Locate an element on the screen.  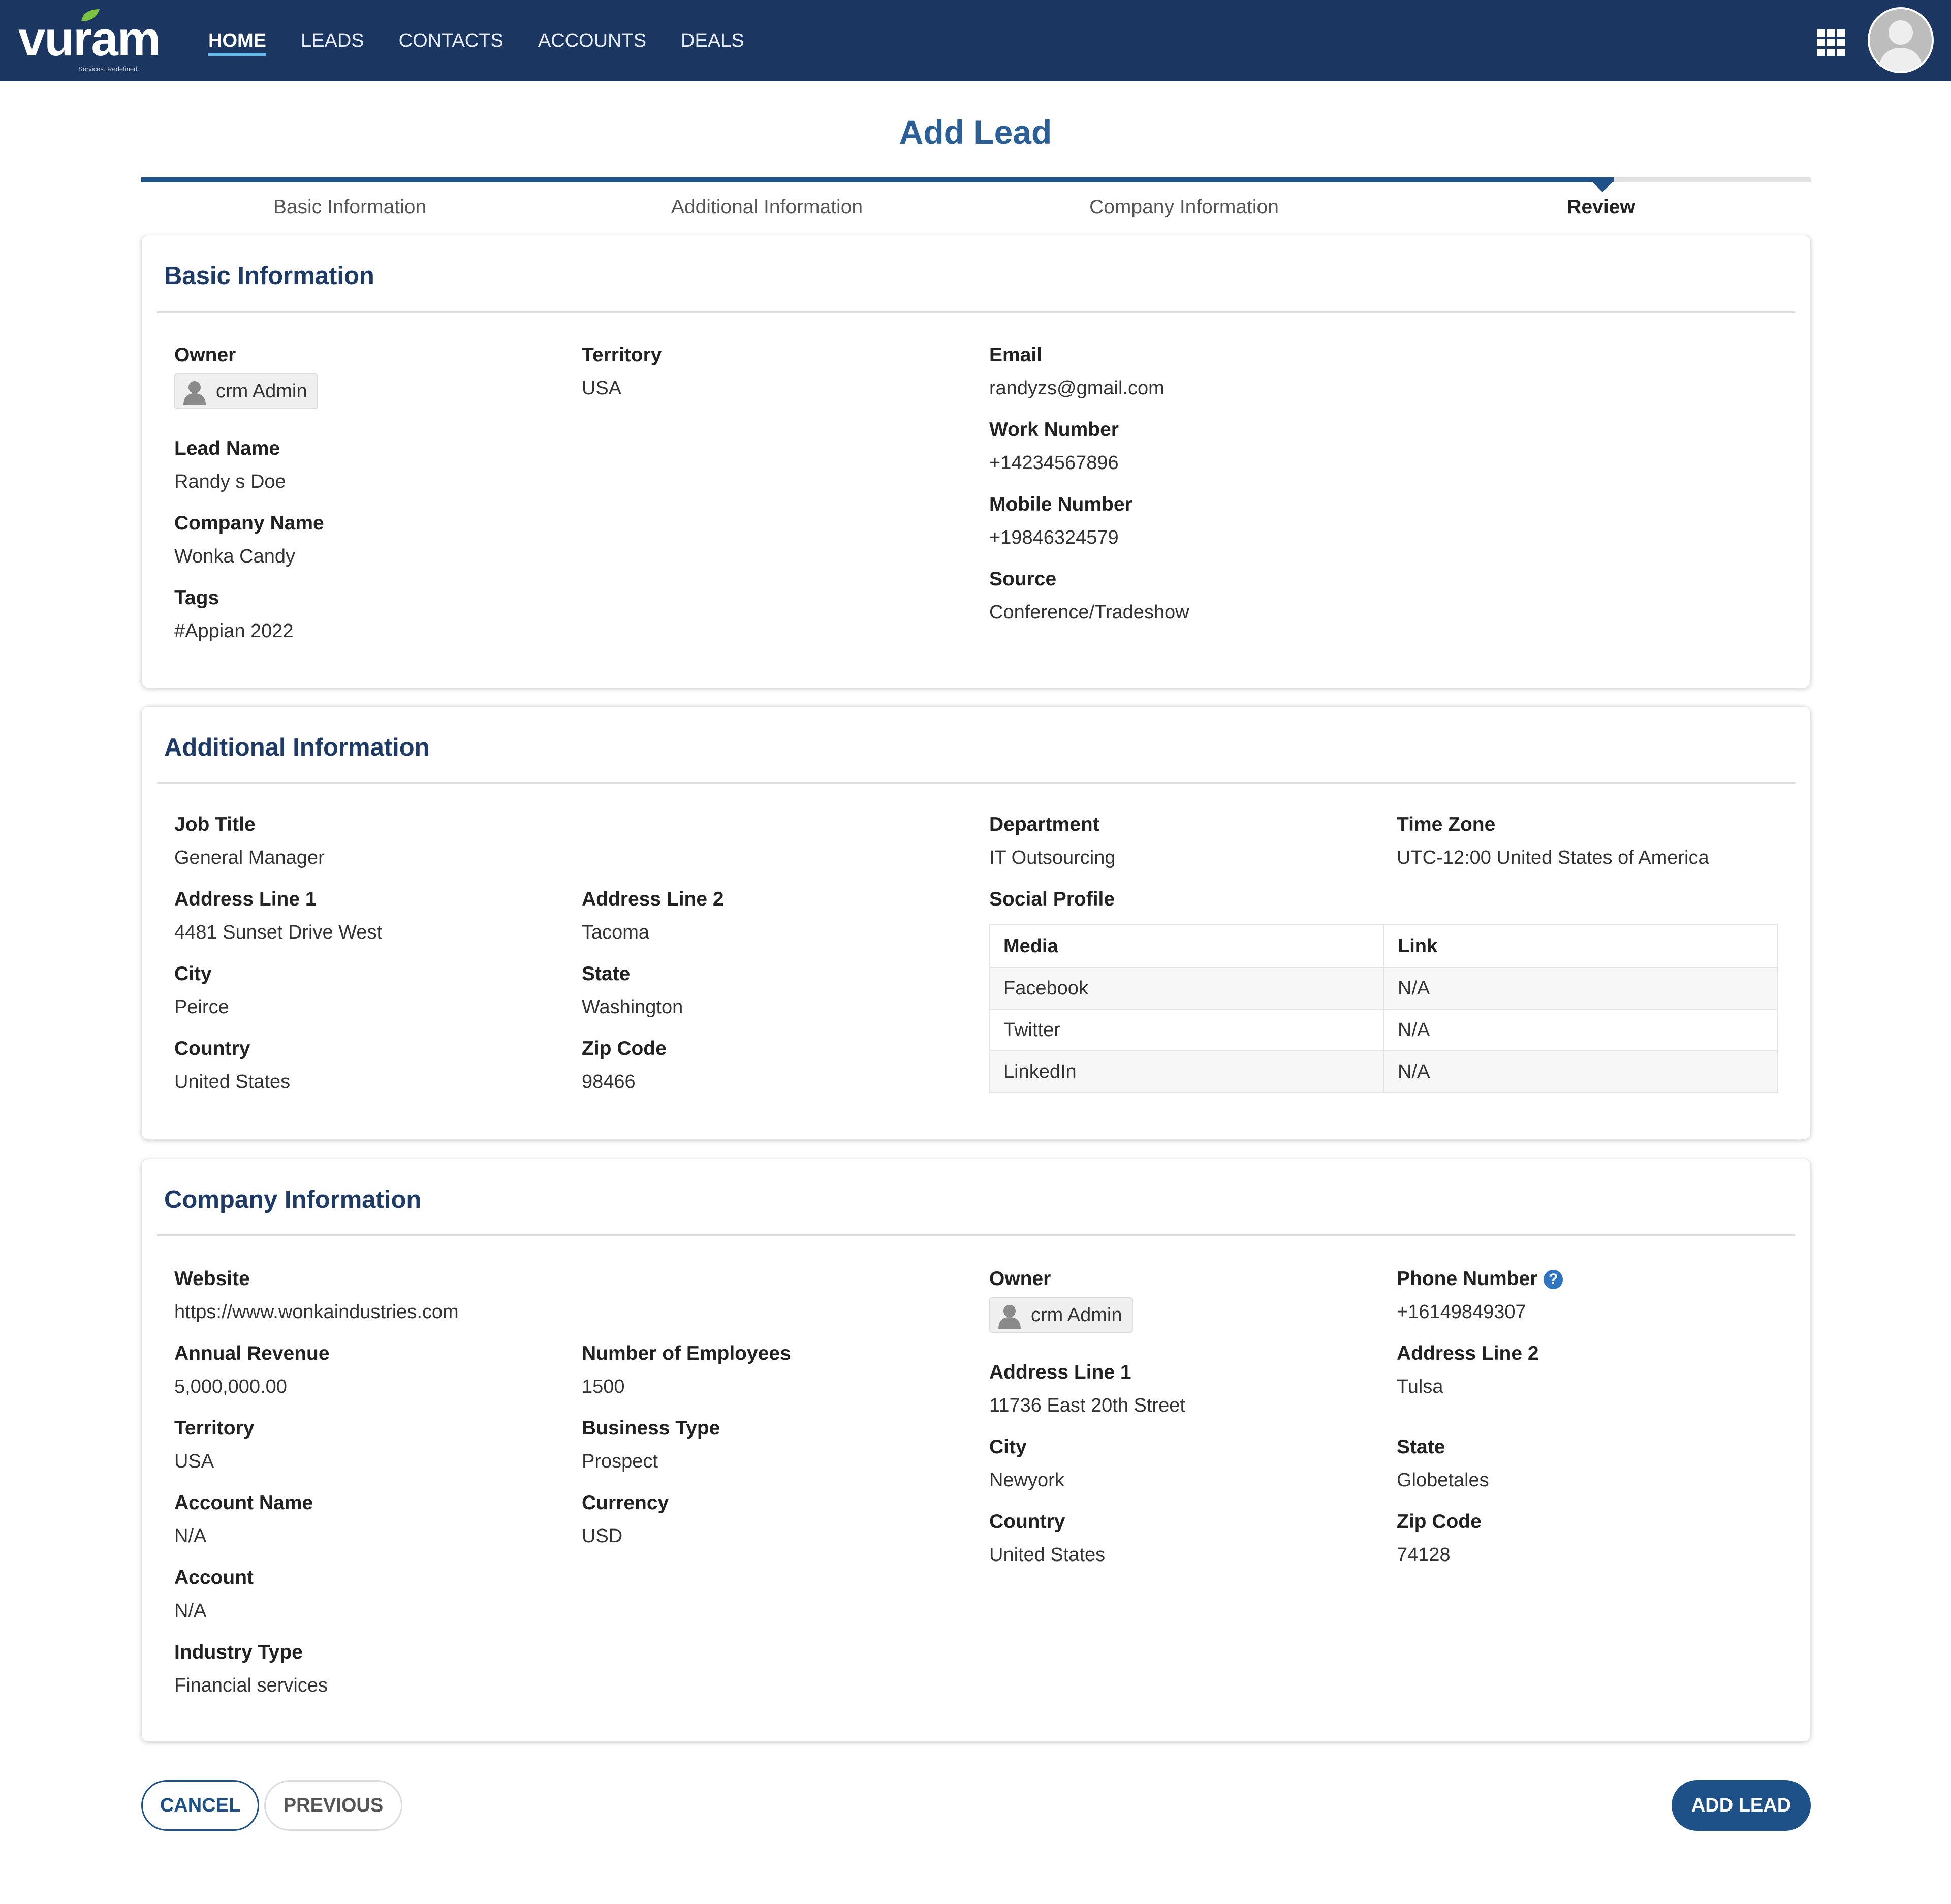
field-value: United States is located at coordinates (232, 1082).